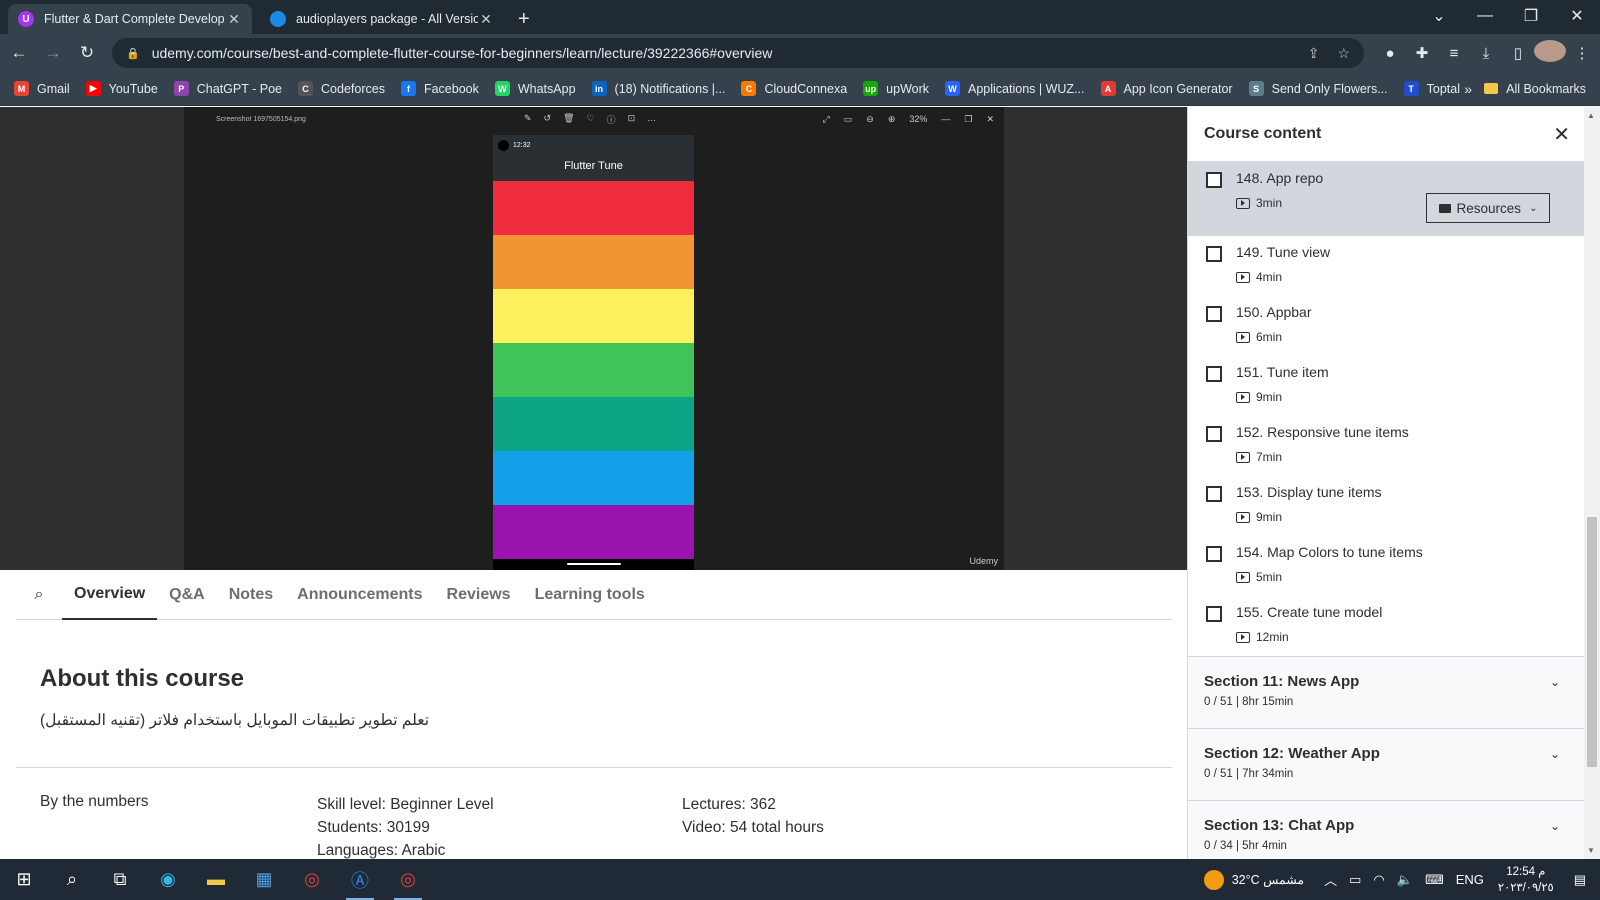 Image resolution: width=1600 pixels, height=900 pixels. I want to click on bookmark-item: M Gmail, so click(42, 88).